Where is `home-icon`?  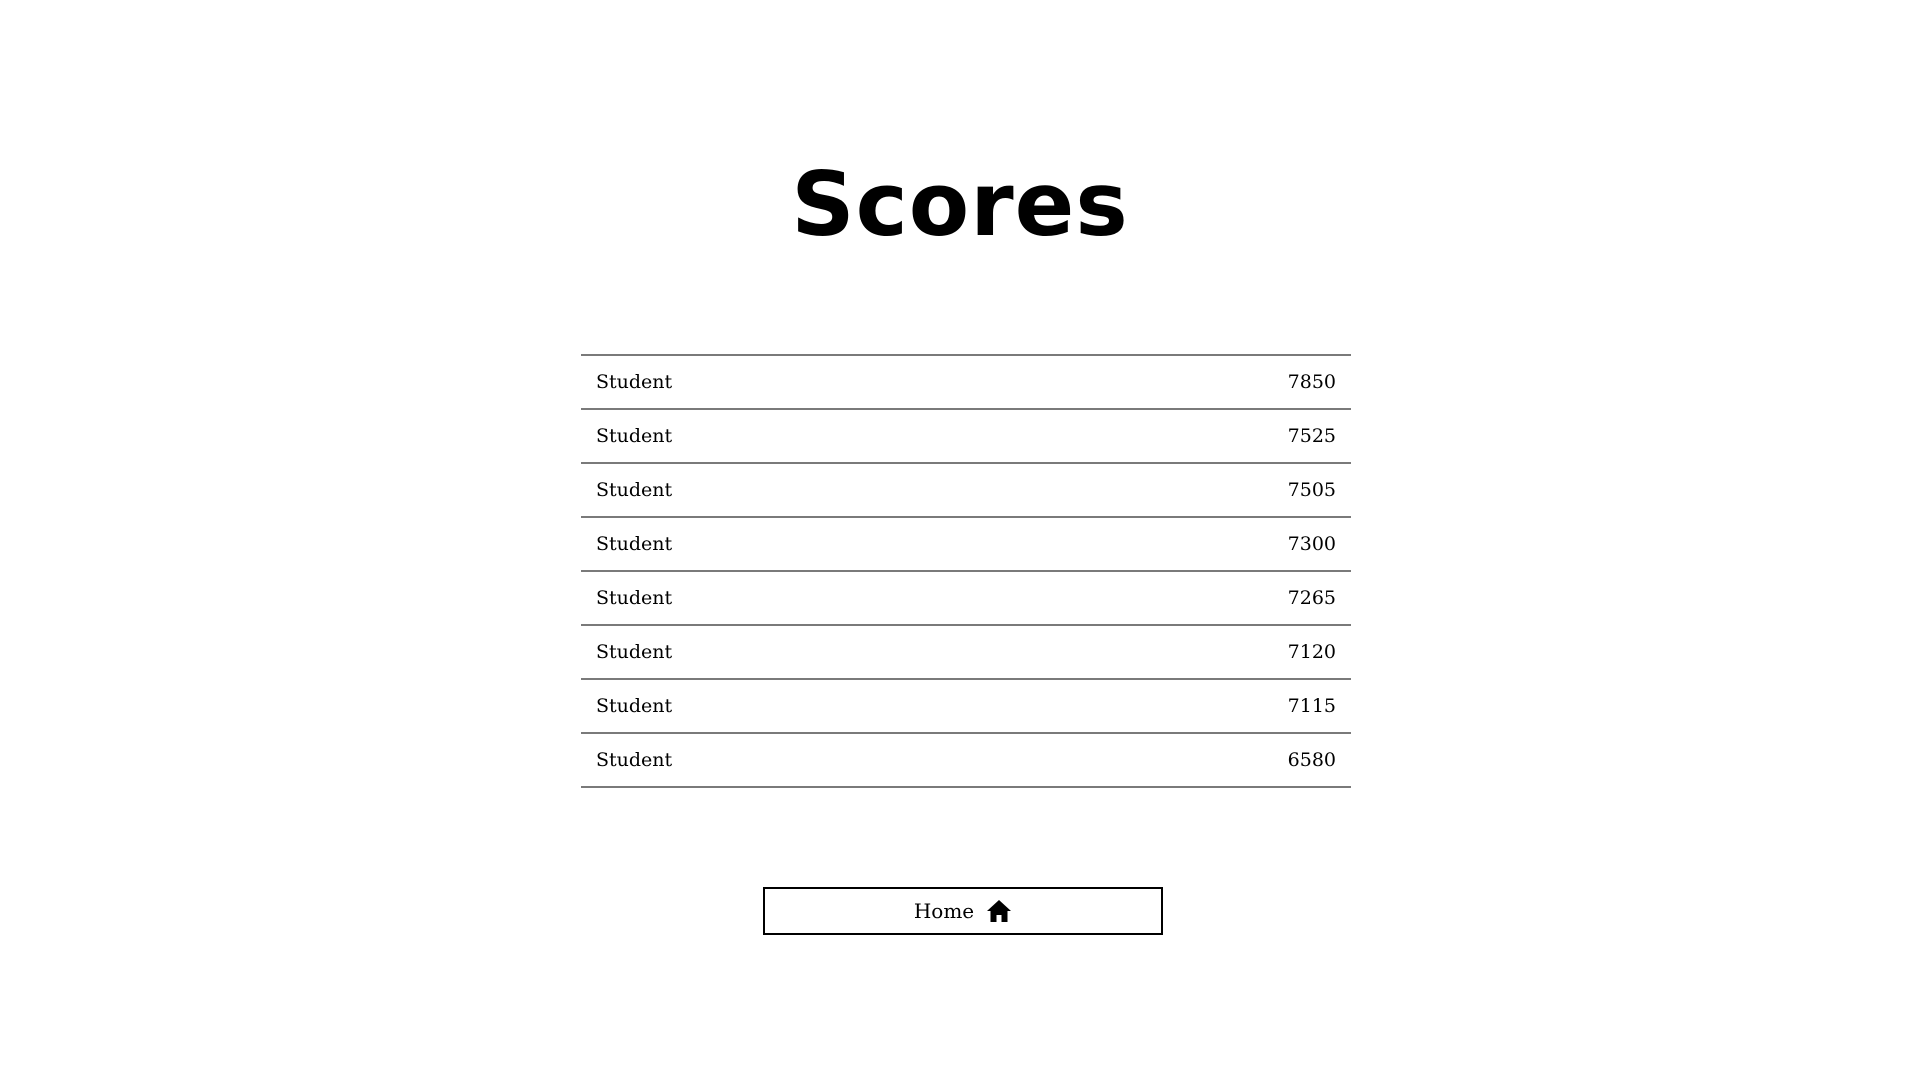
home-icon is located at coordinates (999, 911).